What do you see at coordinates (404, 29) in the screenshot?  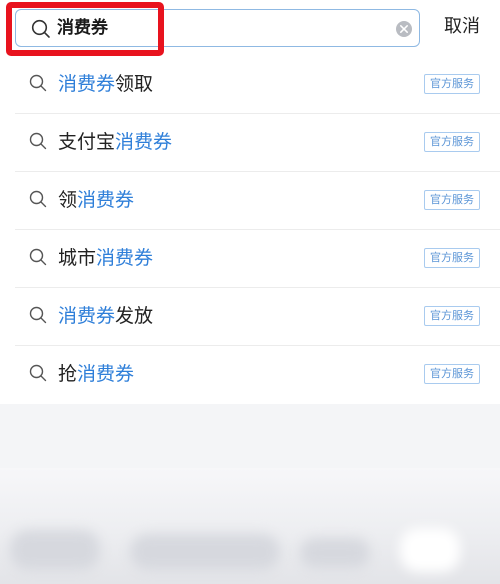 I see `clear-icon` at bounding box center [404, 29].